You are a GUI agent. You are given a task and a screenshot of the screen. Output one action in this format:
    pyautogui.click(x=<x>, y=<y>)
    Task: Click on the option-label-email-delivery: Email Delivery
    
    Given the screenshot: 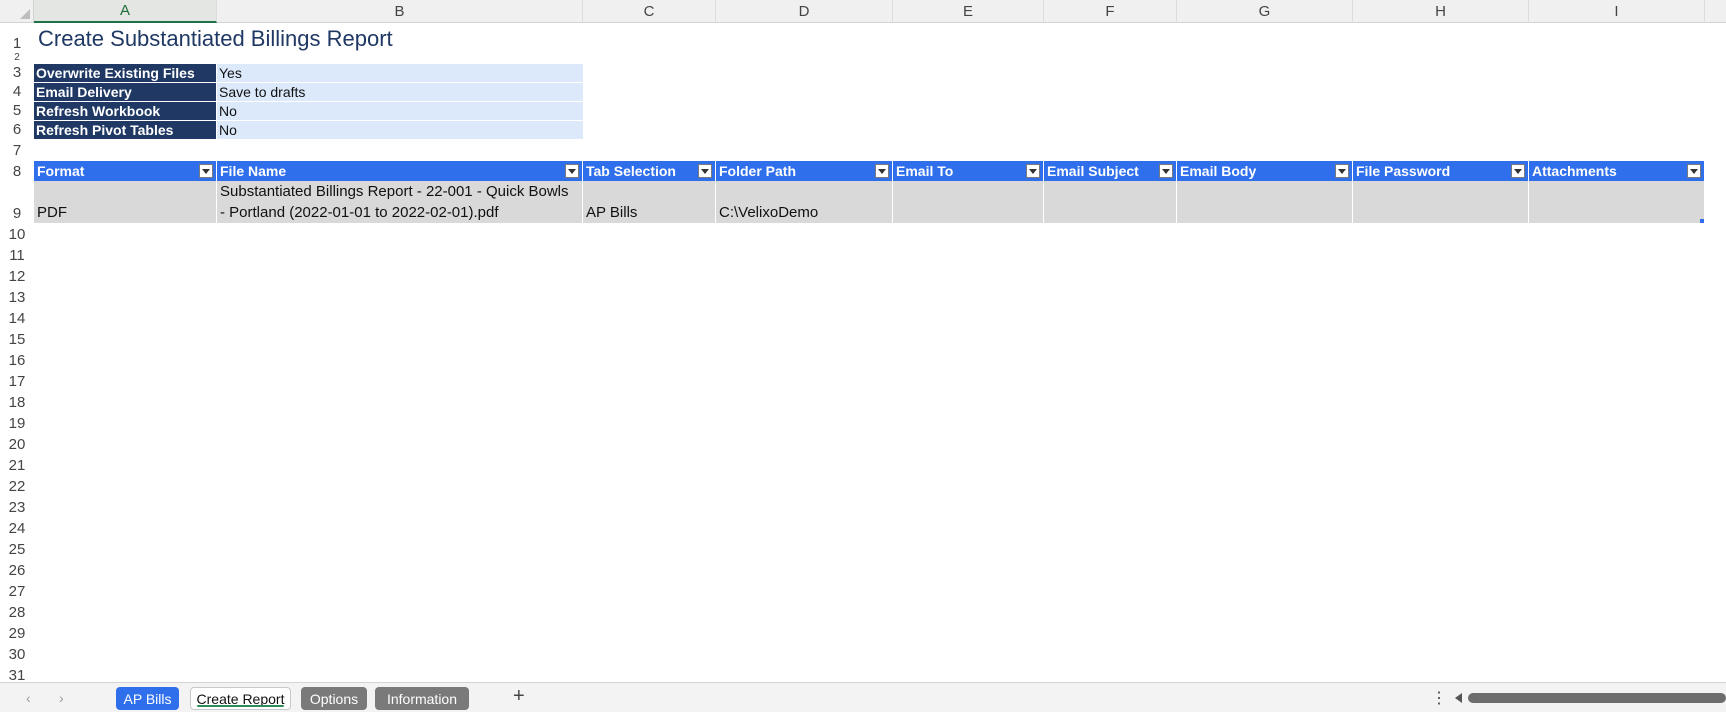 What is the action you would take?
    pyautogui.click(x=125, y=92)
    